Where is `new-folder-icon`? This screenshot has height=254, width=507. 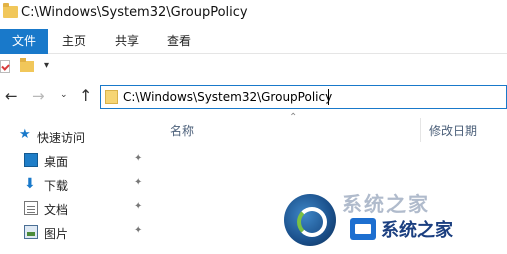 new-folder-icon is located at coordinates (27, 65).